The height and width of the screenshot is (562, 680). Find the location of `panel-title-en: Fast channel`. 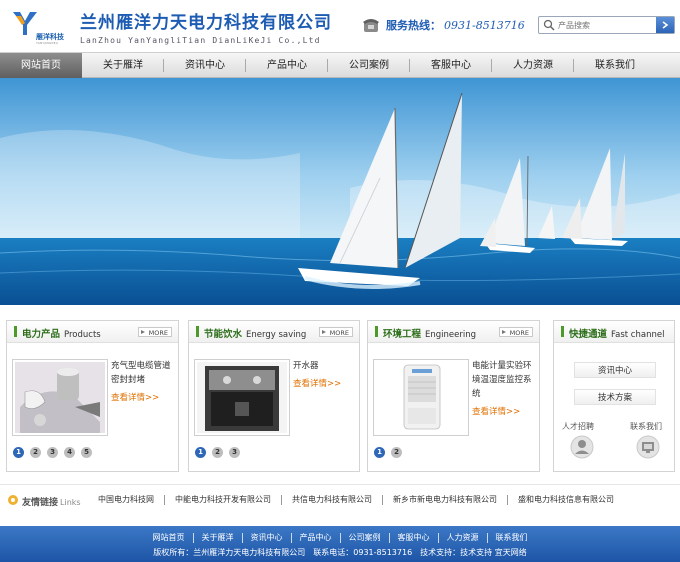

panel-title-en: Fast channel is located at coordinates (638, 335).